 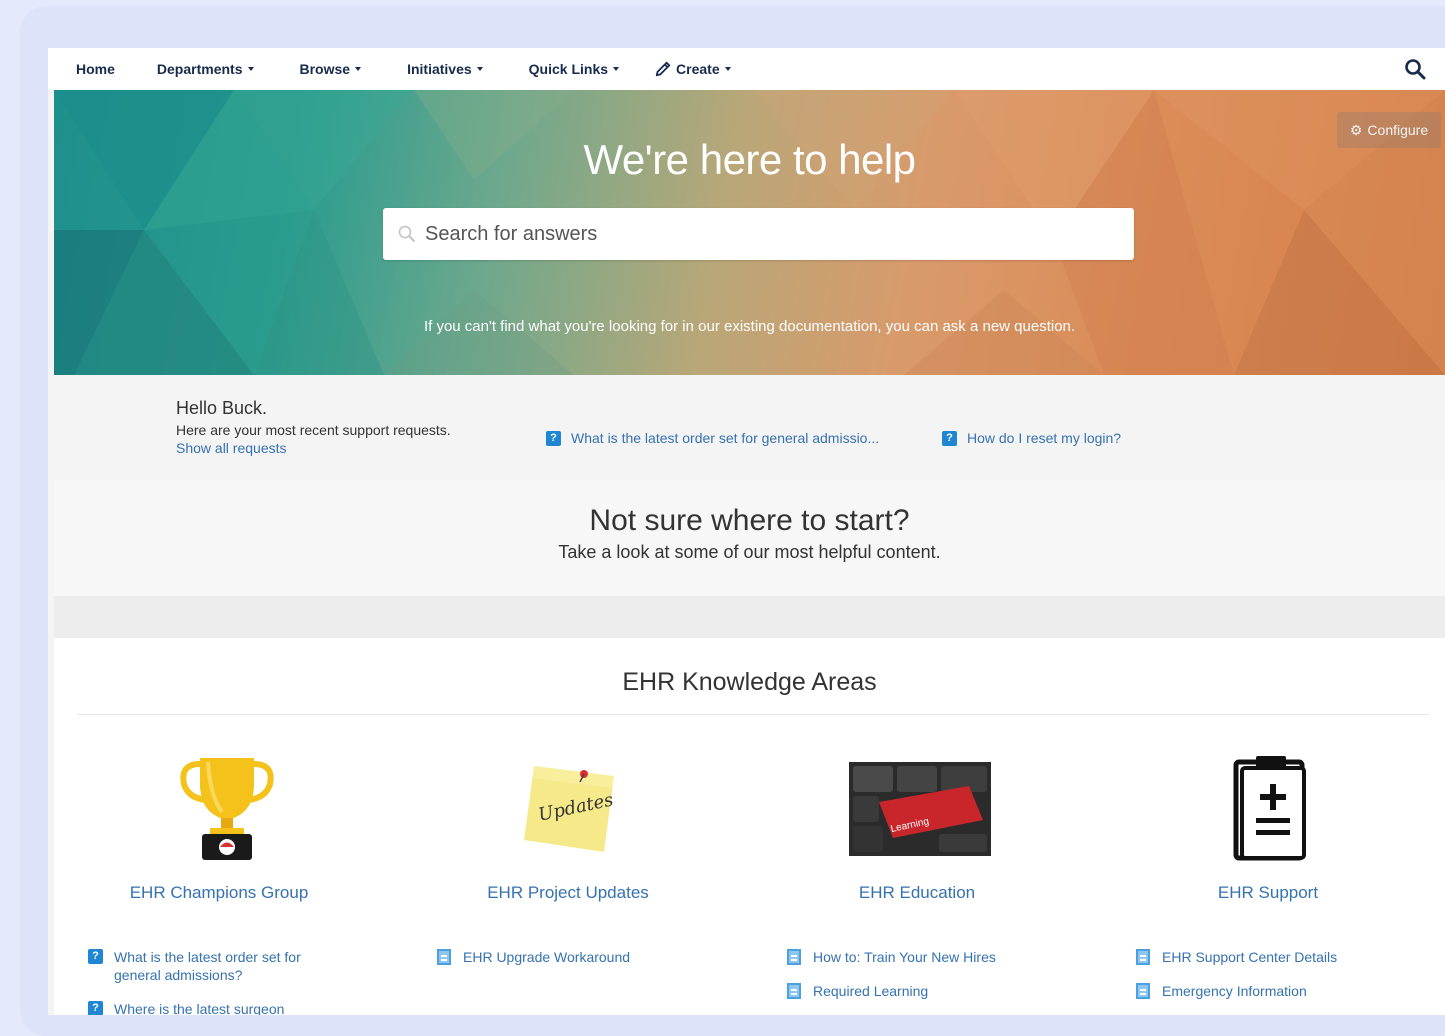 I want to click on knowledge-area-title: EHR Champions Group, so click(x=219, y=893).